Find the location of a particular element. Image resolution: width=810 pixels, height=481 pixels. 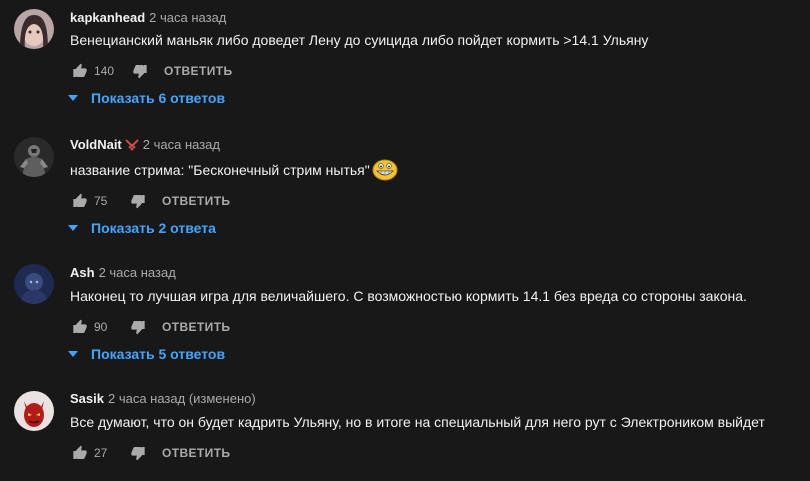

girl-portrait-avatar-icon is located at coordinates (34, 29).